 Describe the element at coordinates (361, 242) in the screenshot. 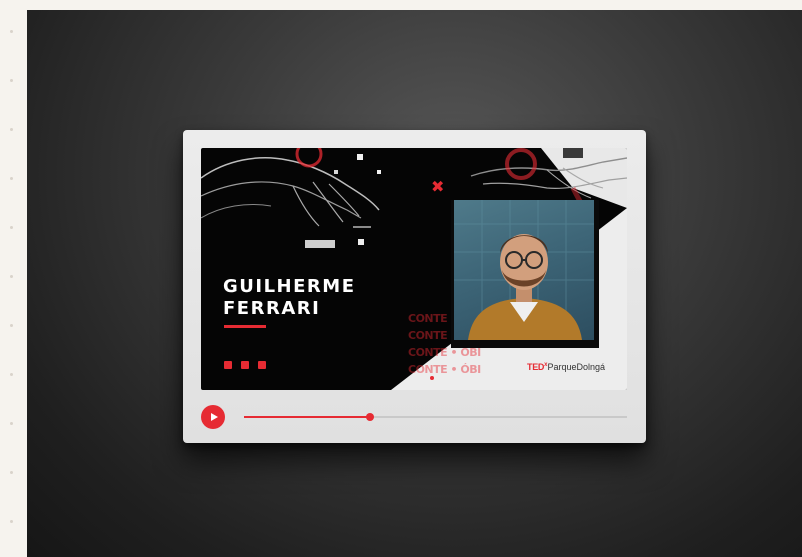

I see `deco-square` at that location.